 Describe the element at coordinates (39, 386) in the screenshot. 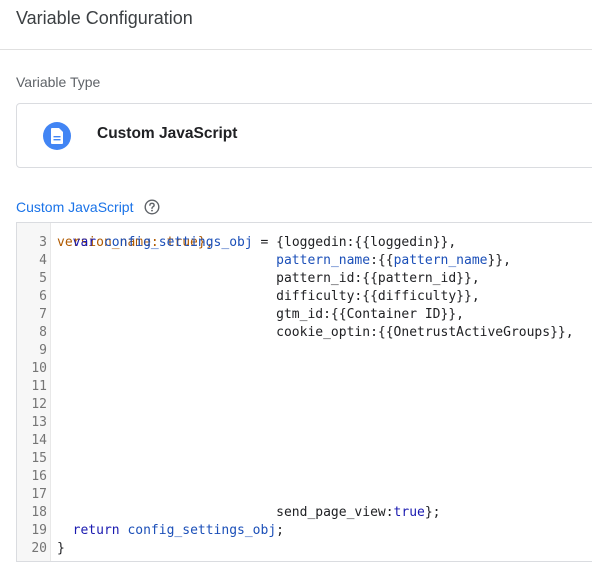

I see `line-number: 11` at that location.